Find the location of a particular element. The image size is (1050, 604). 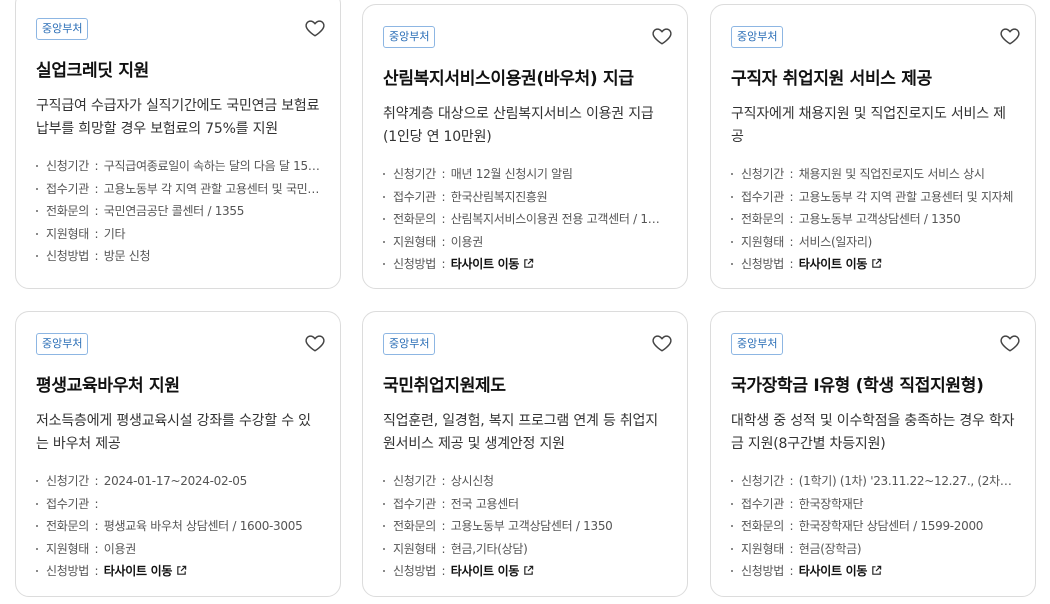

service-description: 구직자에게 채용지원 및 직업진로지도 서비스 제공 is located at coordinates (868, 125).